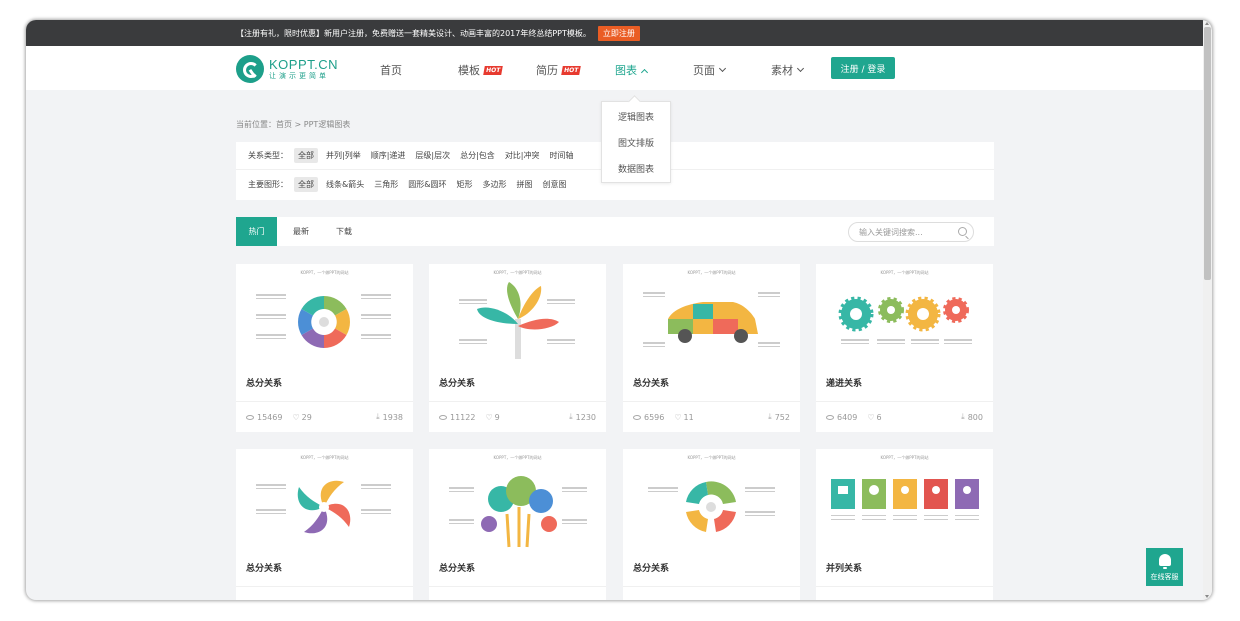 Image resolution: width=1240 pixels, height=621 pixels. Describe the element at coordinates (782, 417) in the screenshot. I see `download-count: 752` at that location.